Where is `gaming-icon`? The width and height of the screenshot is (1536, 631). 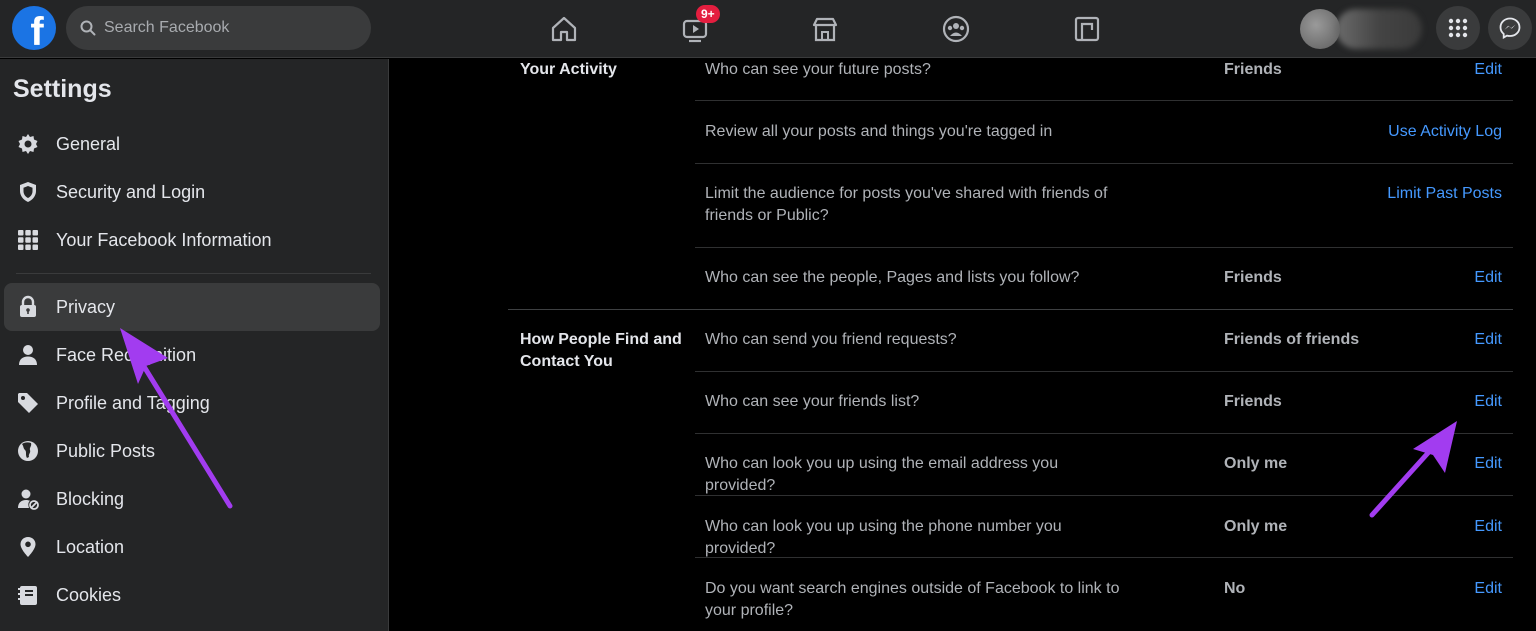
gaming-icon is located at coordinates (1087, 29).